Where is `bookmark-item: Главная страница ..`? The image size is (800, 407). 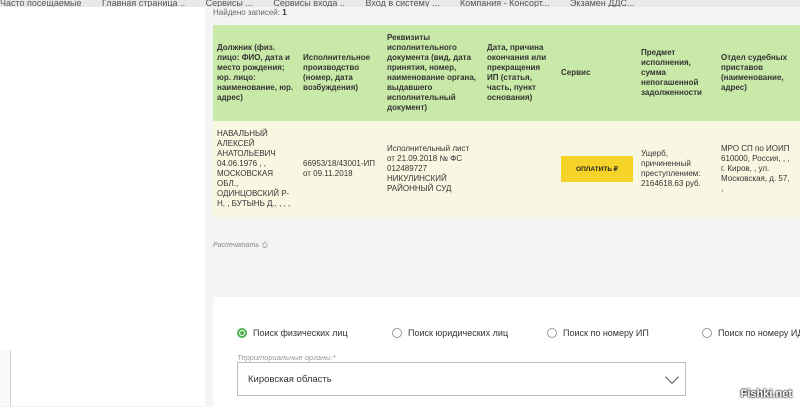
bookmark-item: Главная страница .. is located at coordinates (143, 3).